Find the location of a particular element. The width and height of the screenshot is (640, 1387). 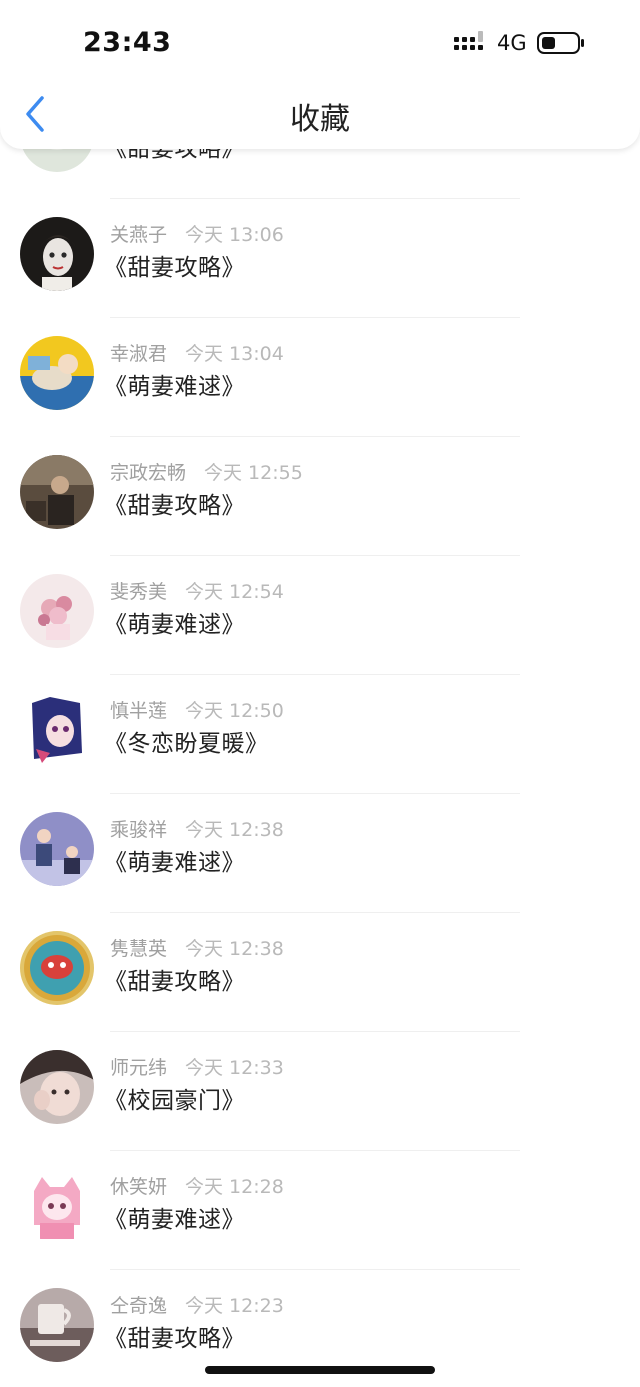

signal-icon is located at coordinates (468, 40).